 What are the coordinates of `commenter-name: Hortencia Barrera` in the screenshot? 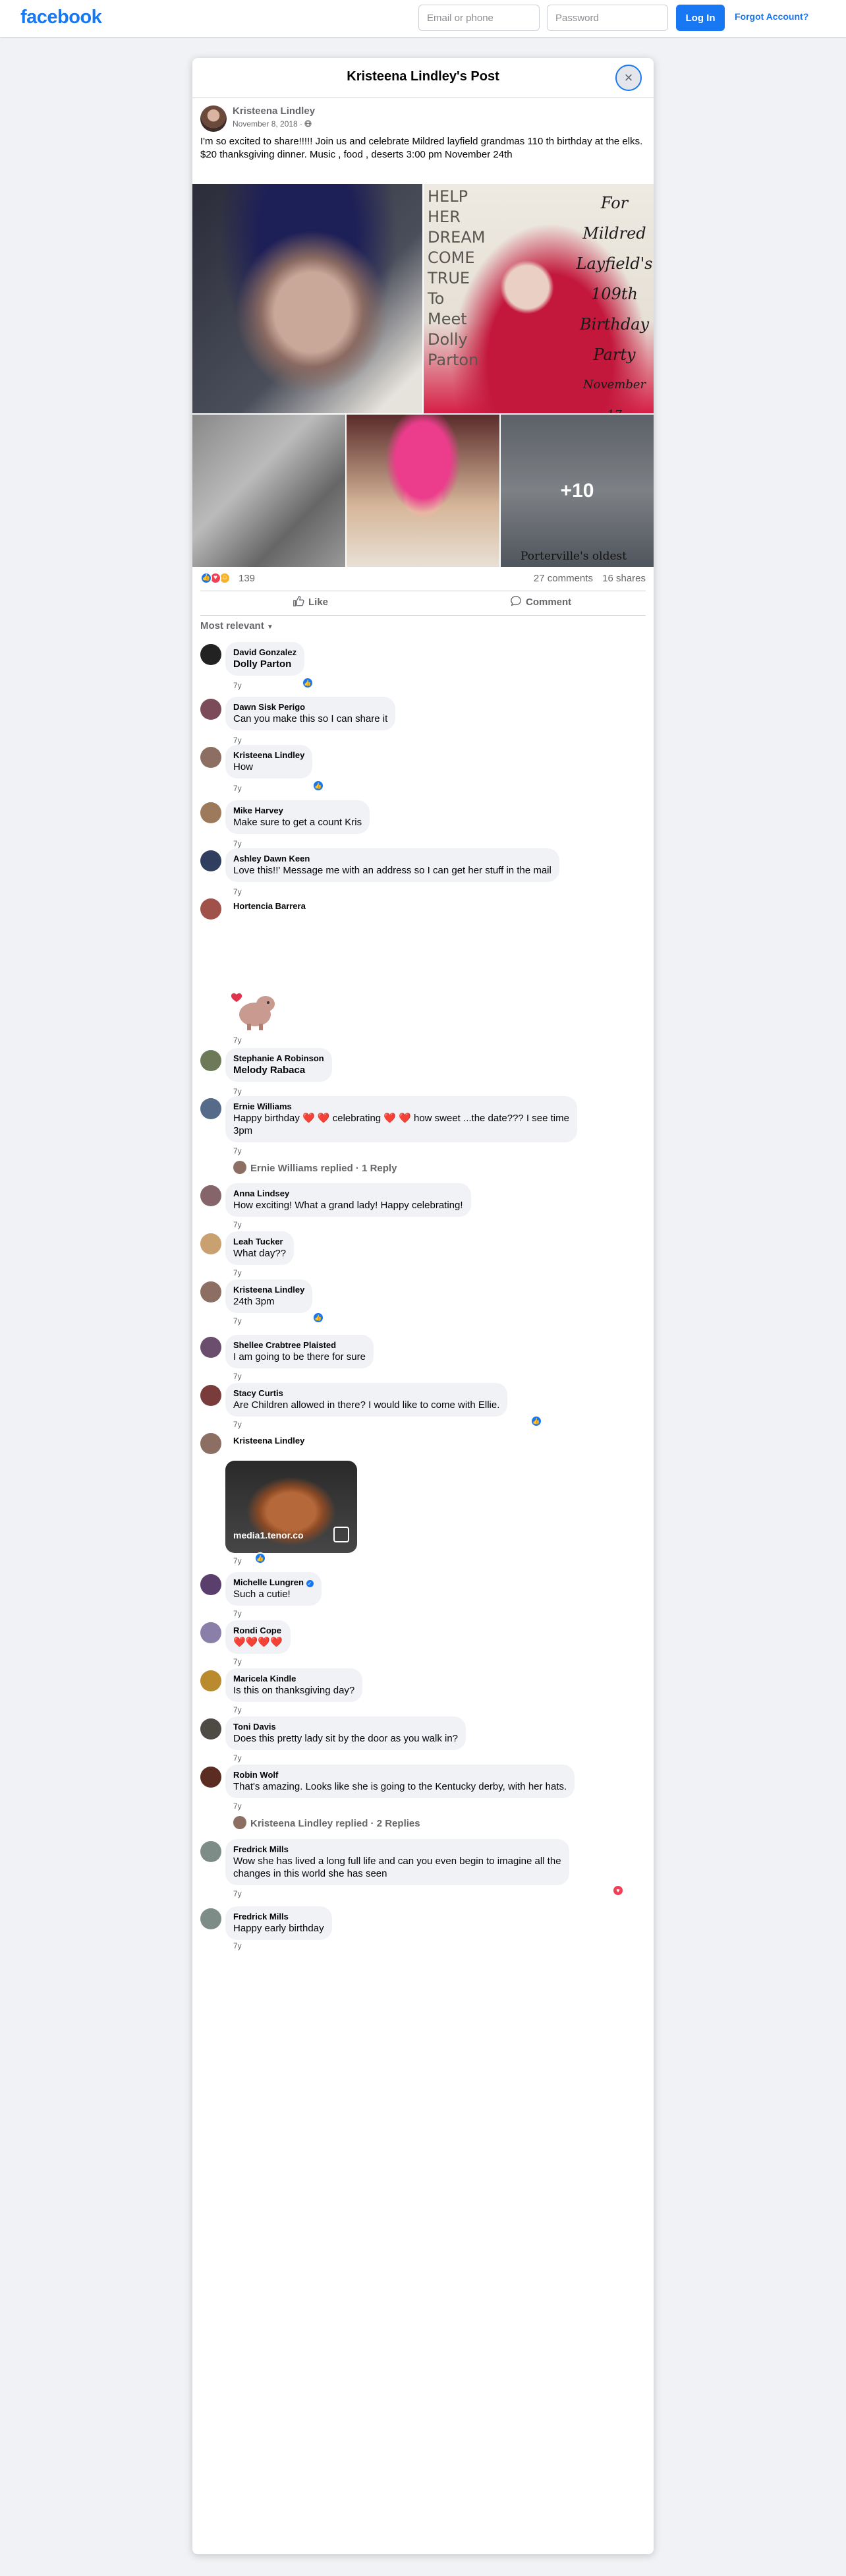 It's located at (269, 906).